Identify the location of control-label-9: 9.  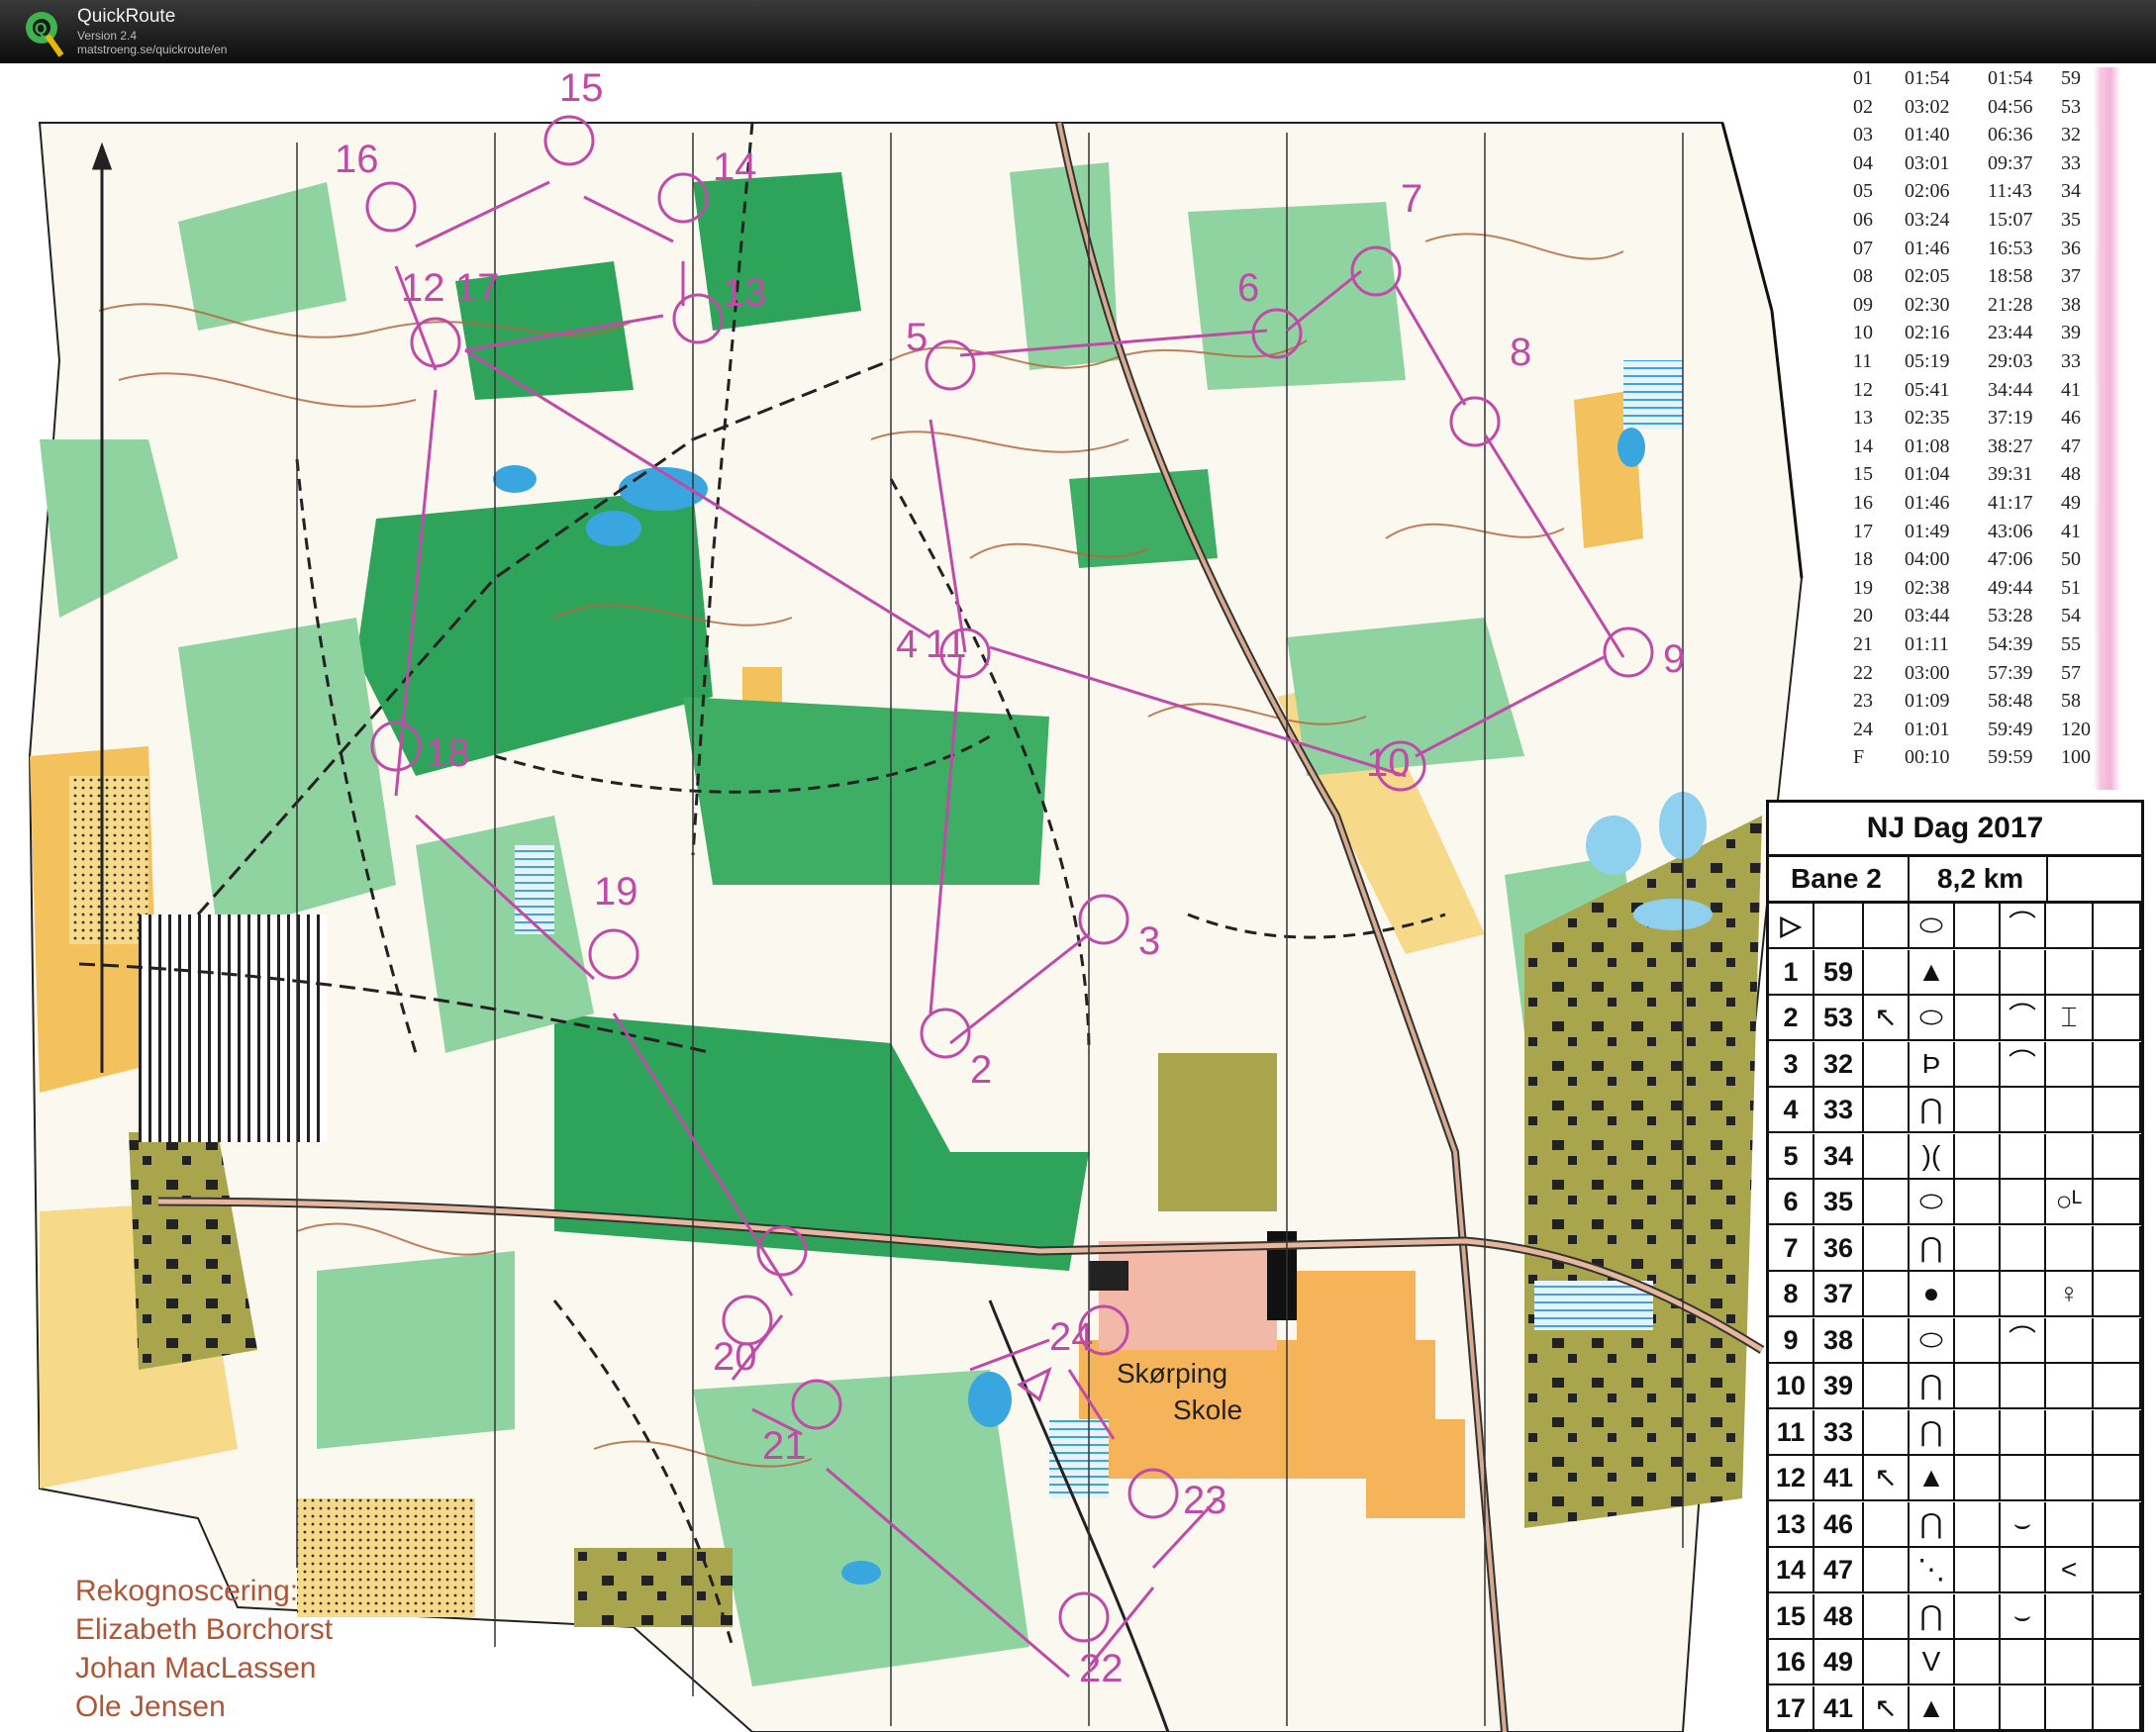
(1674, 659).